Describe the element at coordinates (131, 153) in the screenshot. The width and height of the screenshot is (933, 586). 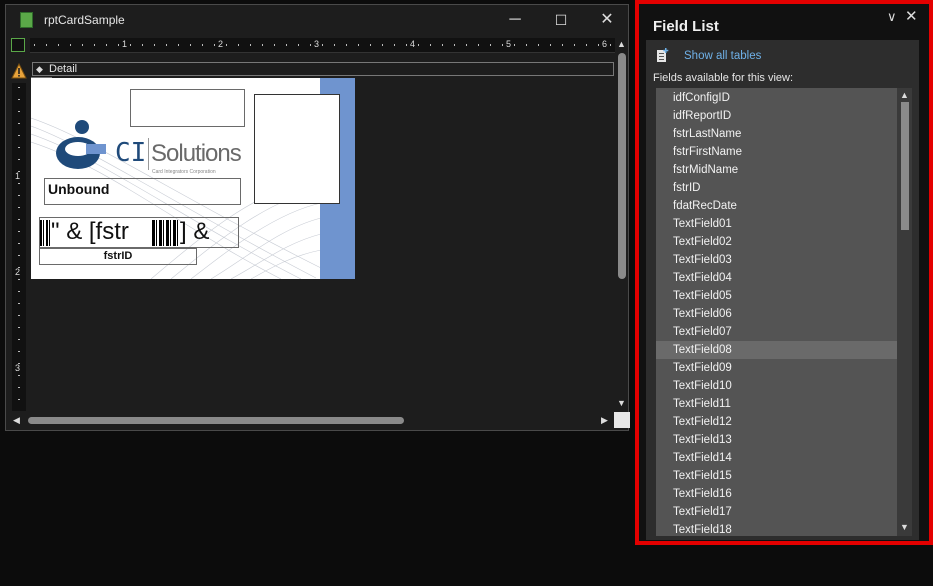
I see `logo-ci-text: CI` at that location.